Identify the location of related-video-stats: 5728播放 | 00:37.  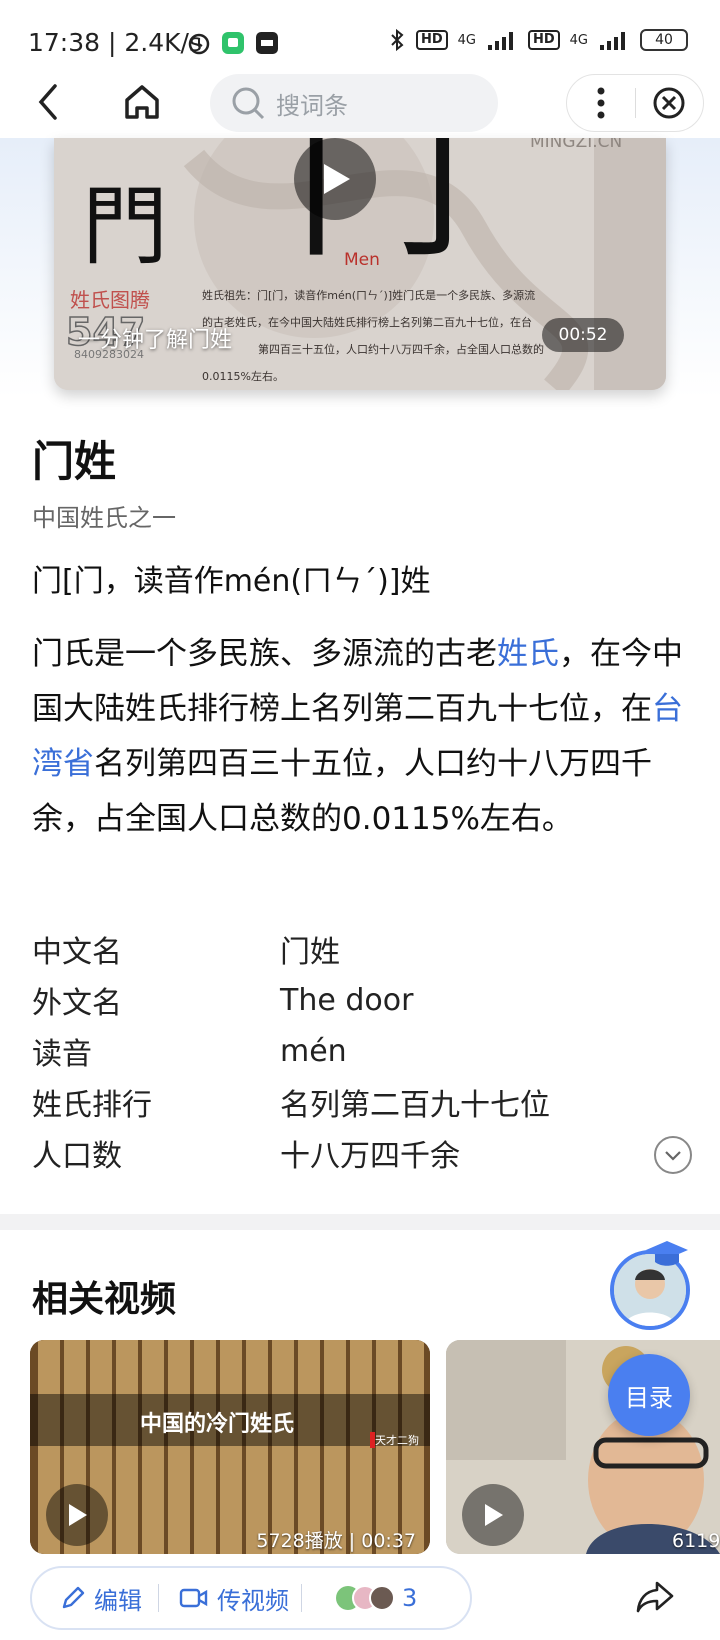
(336, 1541).